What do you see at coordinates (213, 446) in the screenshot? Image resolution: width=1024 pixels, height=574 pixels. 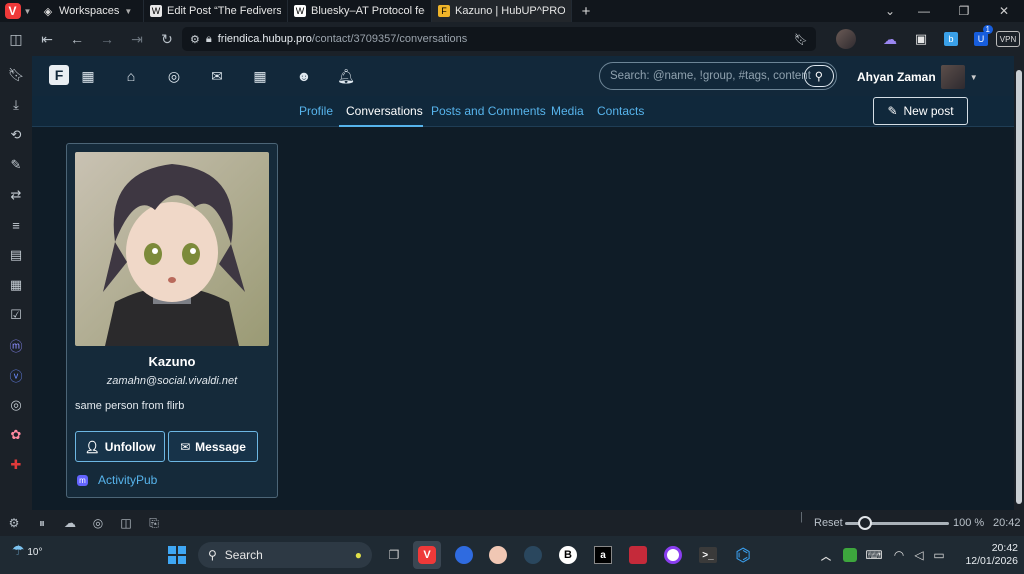 I see `message-button: ✉ Message` at bounding box center [213, 446].